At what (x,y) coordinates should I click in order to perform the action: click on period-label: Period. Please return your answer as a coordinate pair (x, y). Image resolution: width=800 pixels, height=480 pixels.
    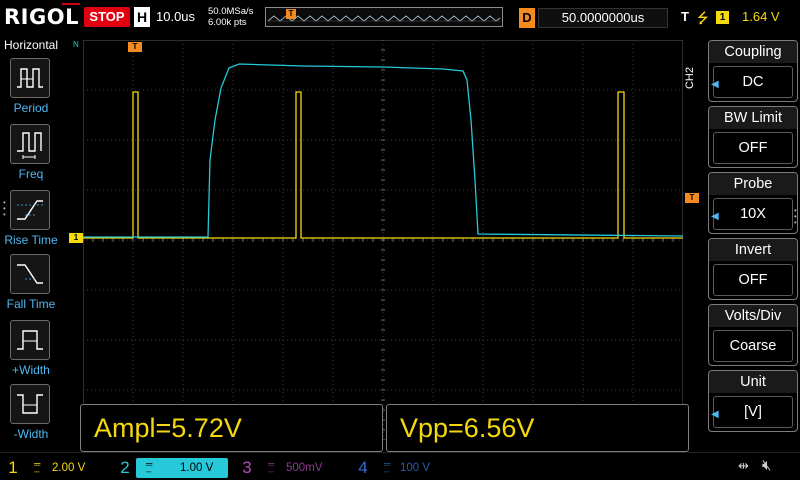
    Looking at the image, I should click on (31, 108).